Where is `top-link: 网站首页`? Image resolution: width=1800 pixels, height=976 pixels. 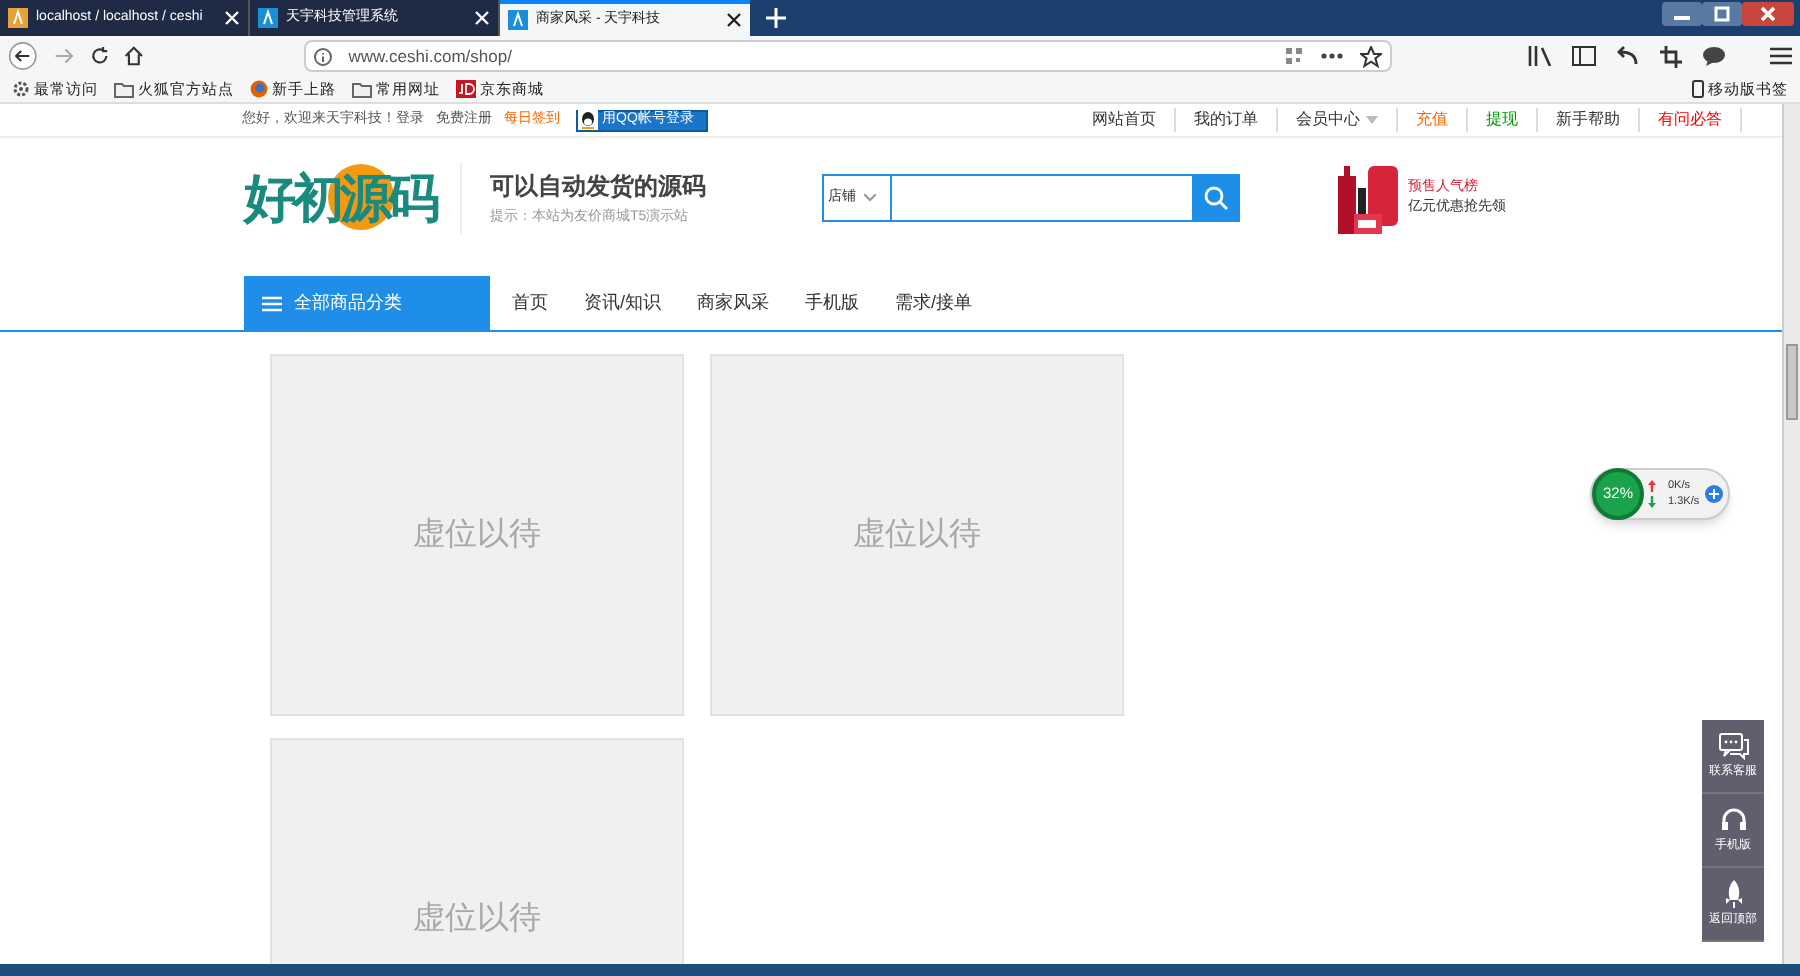 top-link: 网站首页 is located at coordinates (1125, 120).